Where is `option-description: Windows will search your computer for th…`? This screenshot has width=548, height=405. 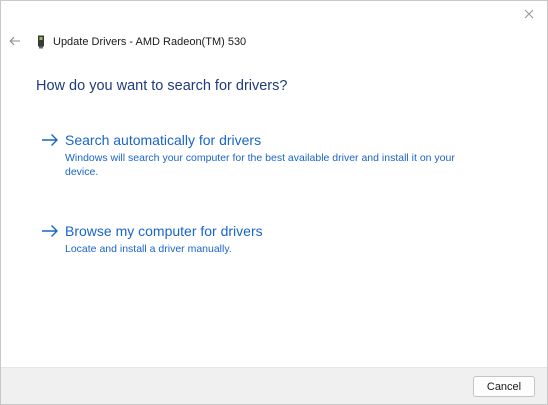
option-description: Windows will search your computer for th… is located at coordinates (260, 165).